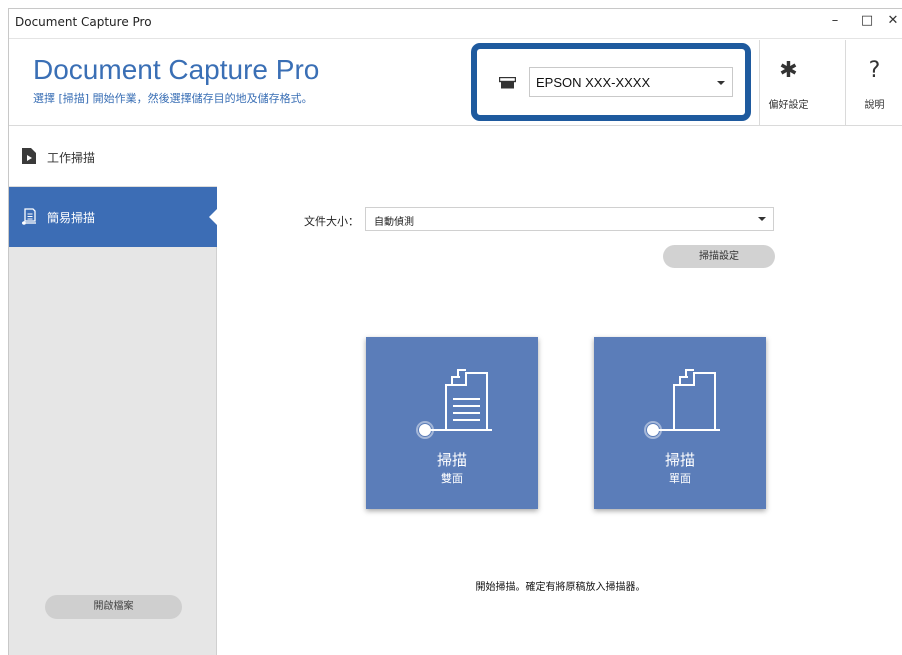 Image resolution: width=902 pixels, height=655 pixels. I want to click on sidebar-item-job-scan: 工作掃描, so click(113, 157).